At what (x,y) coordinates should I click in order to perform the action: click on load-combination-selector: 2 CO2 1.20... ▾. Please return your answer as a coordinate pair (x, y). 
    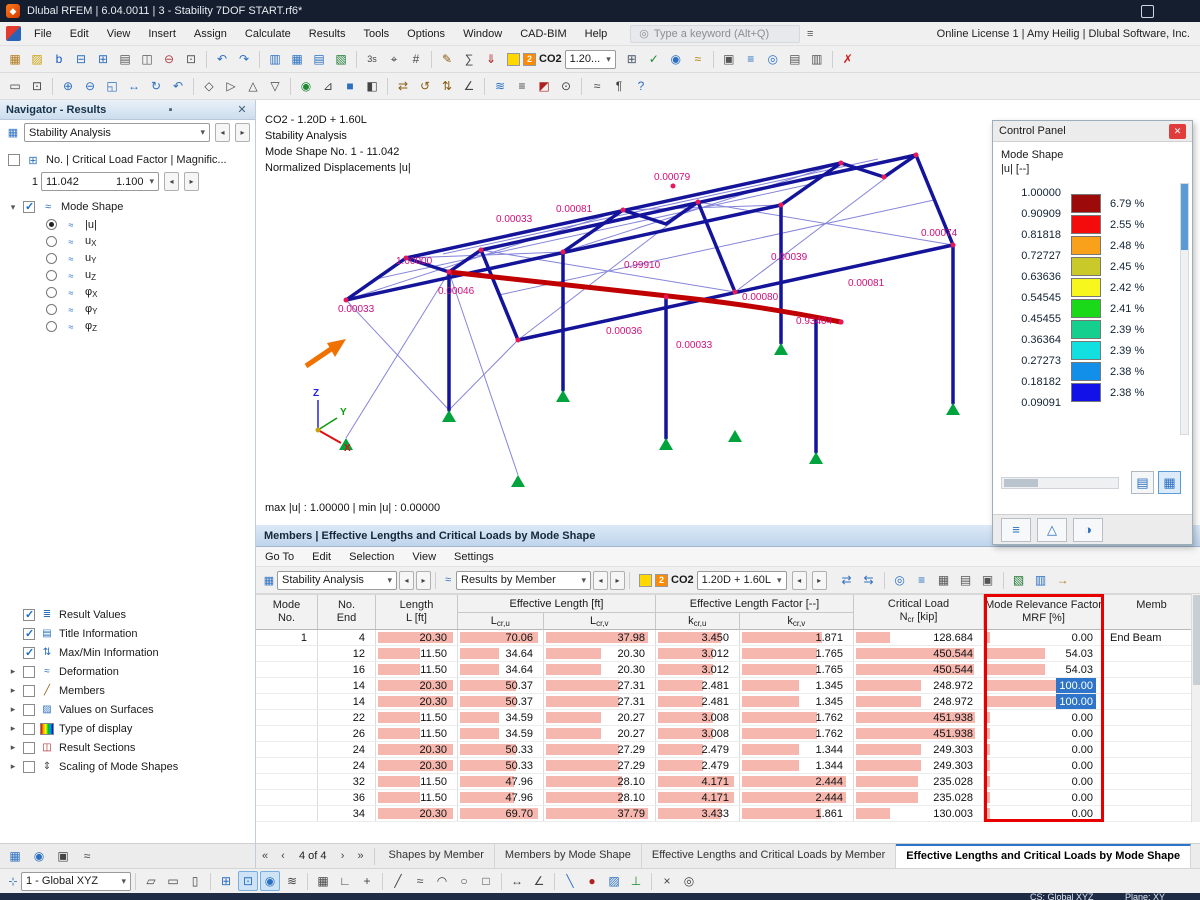
    Looking at the image, I should click on (561, 59).